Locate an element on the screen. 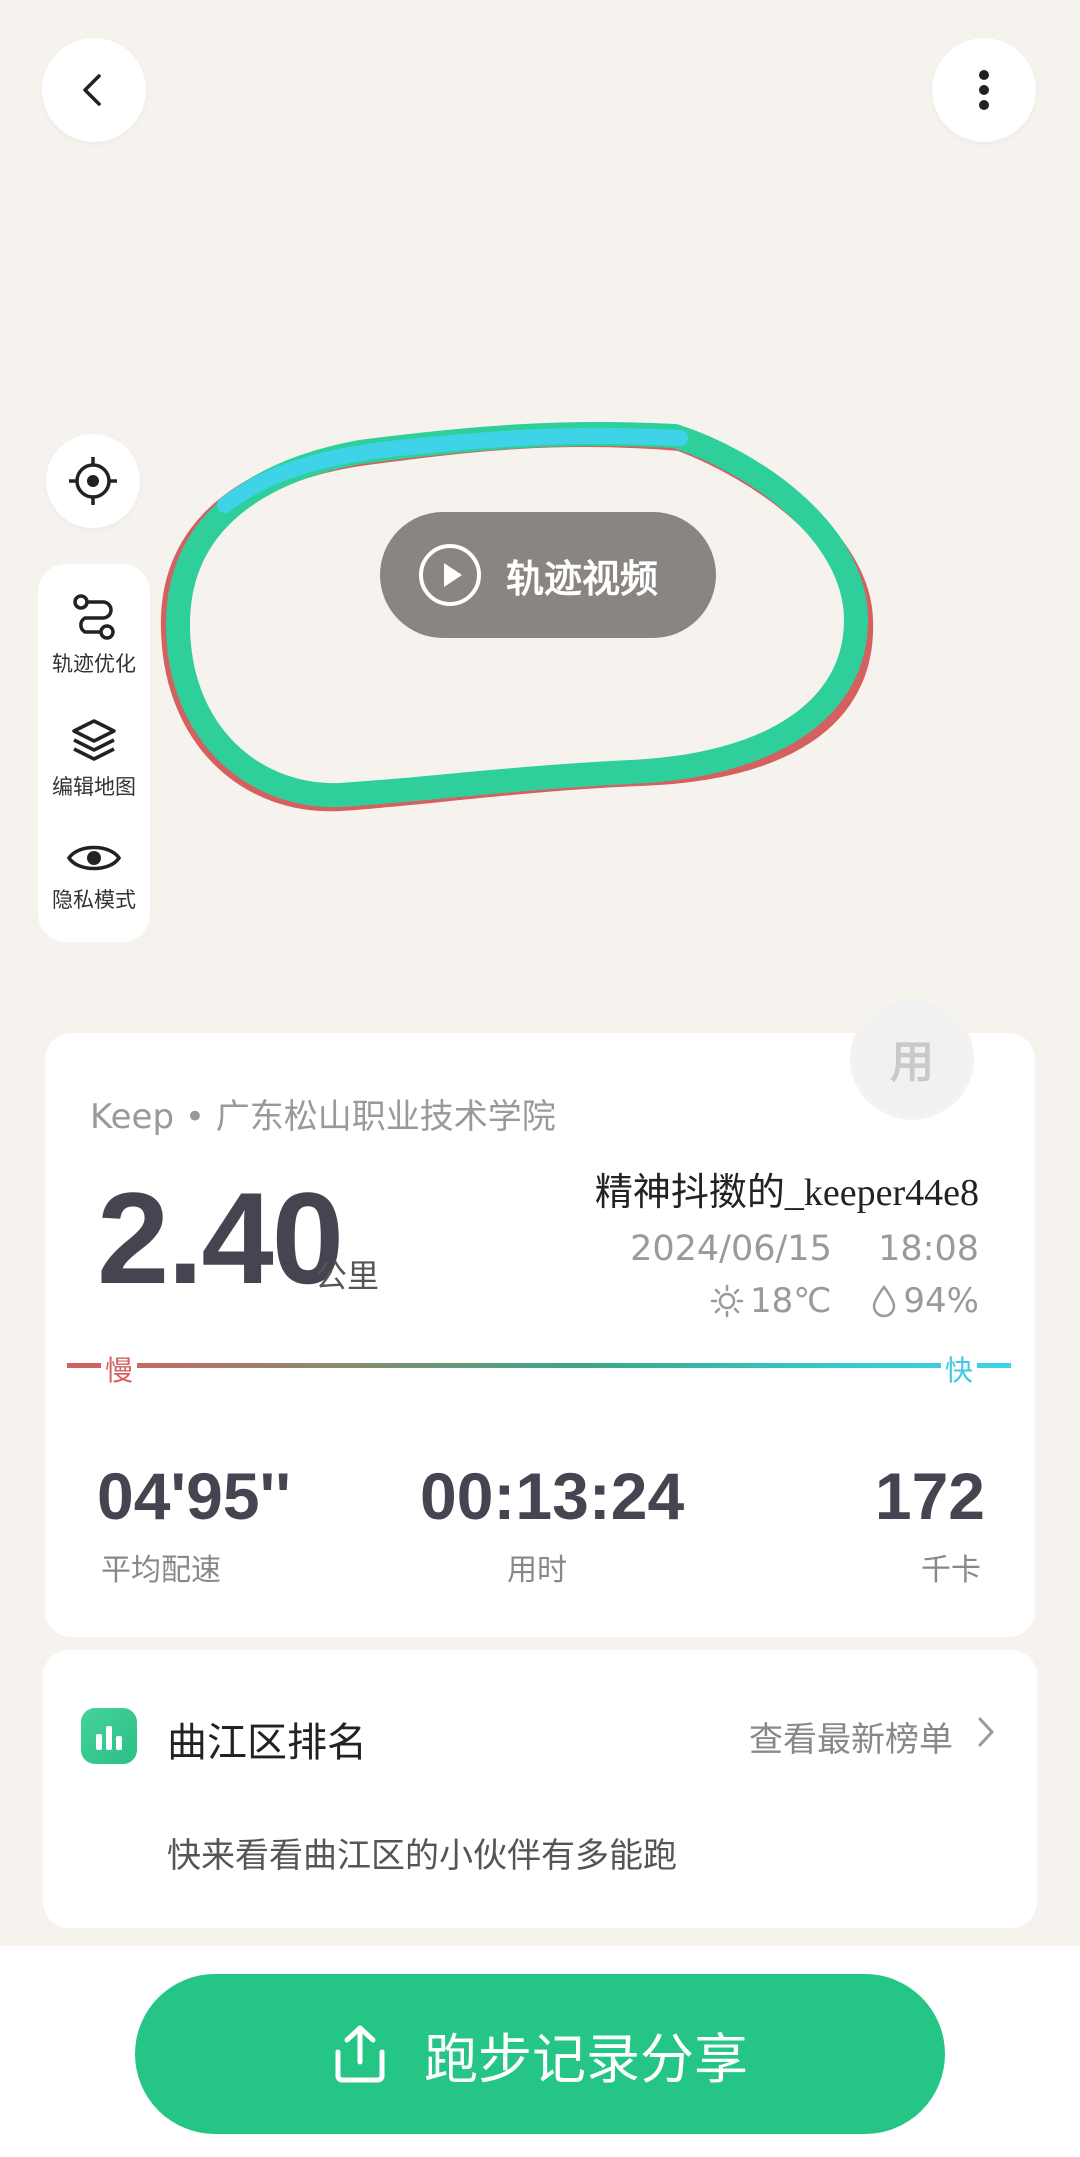 This screenshot has width=1080, height=2157. locate-button is located at coordinates (93, 481).